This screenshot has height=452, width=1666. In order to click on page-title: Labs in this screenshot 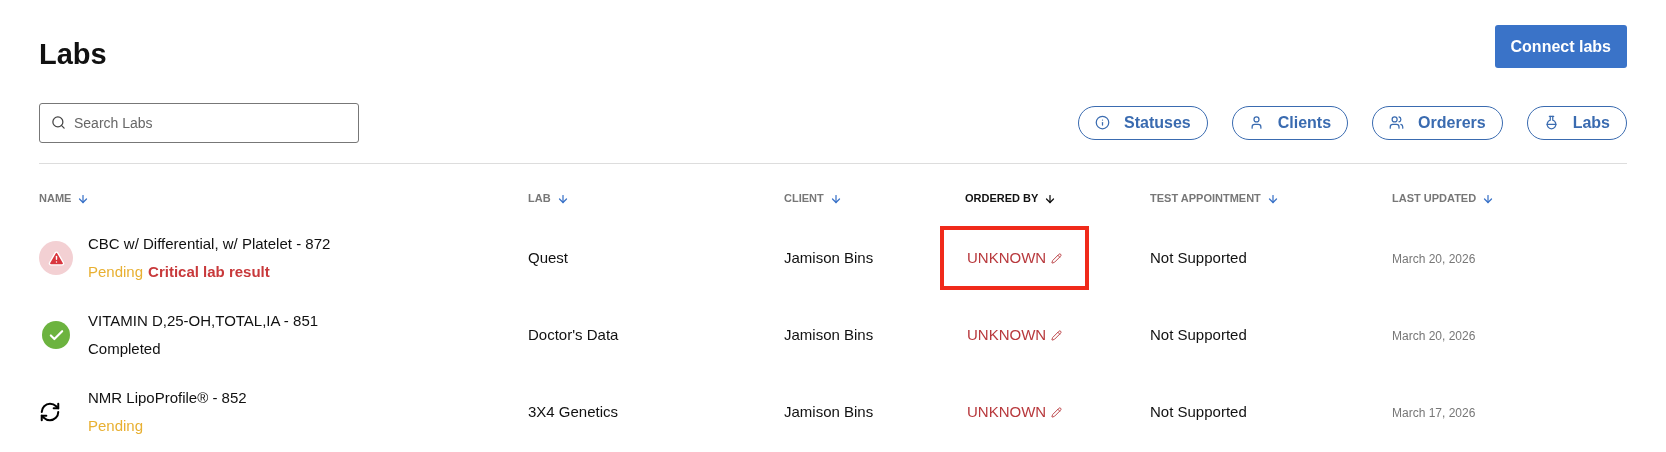, I will do `click(73, 54)`.